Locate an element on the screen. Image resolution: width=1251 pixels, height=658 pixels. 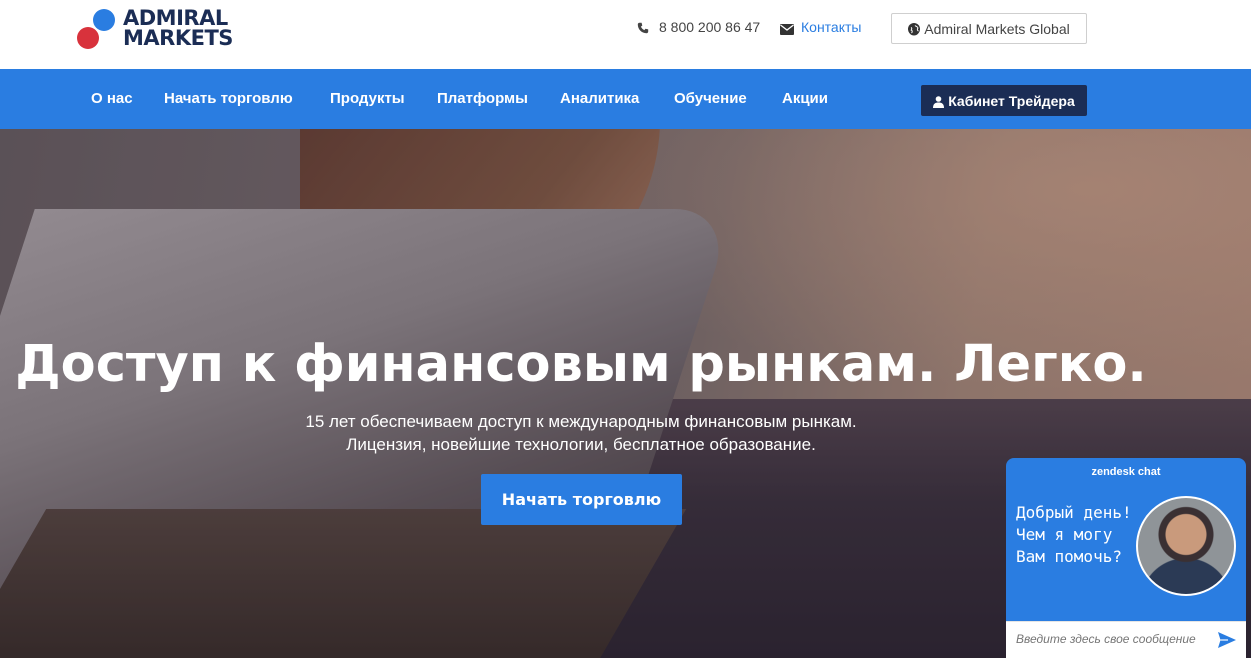
start-trading-button: Начать торговлю is located at coordinates (581, 499).